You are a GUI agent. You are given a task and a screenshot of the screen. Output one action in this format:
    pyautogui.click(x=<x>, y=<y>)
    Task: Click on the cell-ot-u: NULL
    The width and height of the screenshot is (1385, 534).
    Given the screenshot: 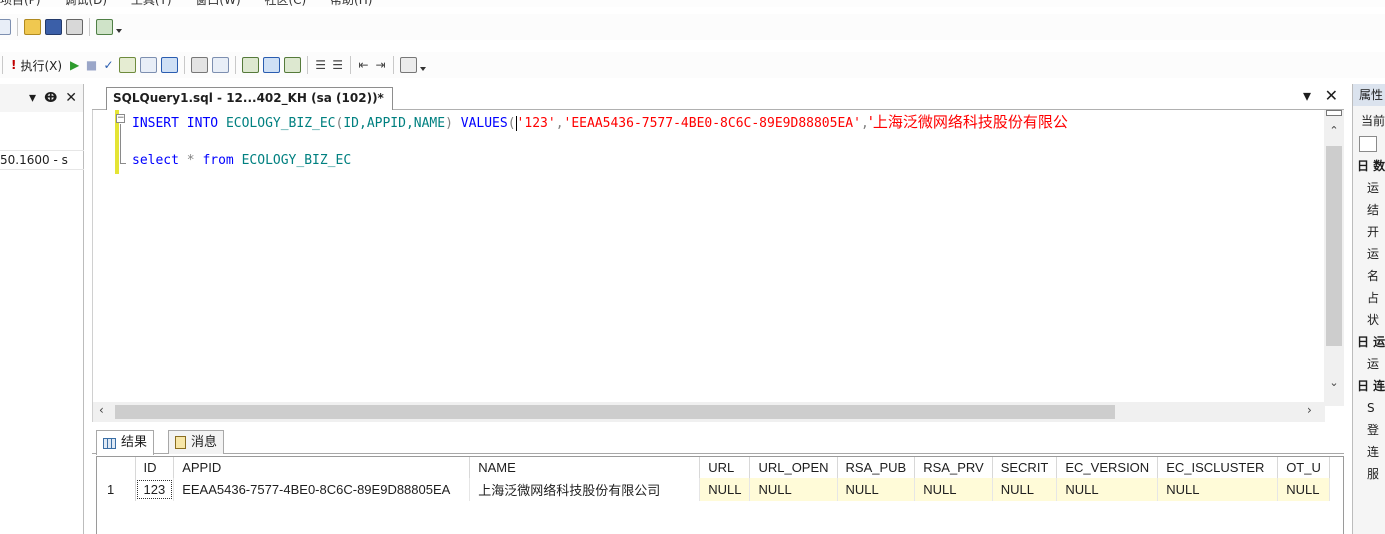 What is the action you would take?
    pyautogui.click(x=1303, y=489)
    